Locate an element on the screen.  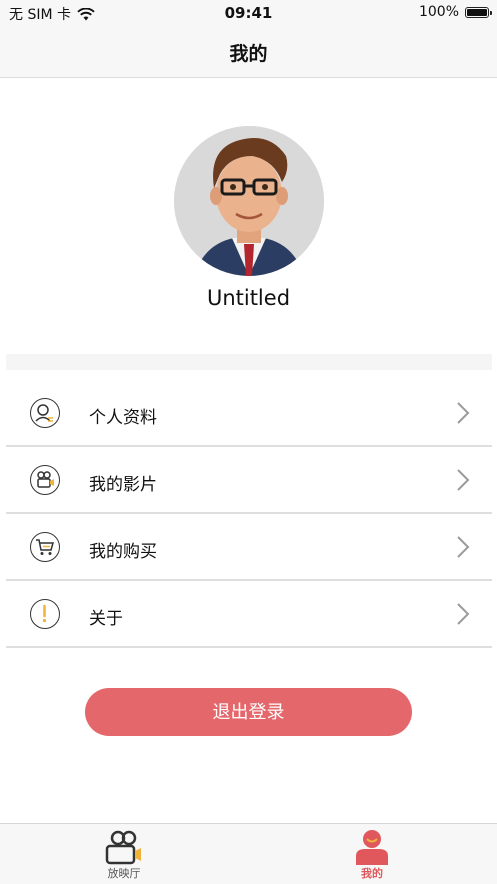
menu-label-purchases: 我的购买 is located at coordinates (123, 552).